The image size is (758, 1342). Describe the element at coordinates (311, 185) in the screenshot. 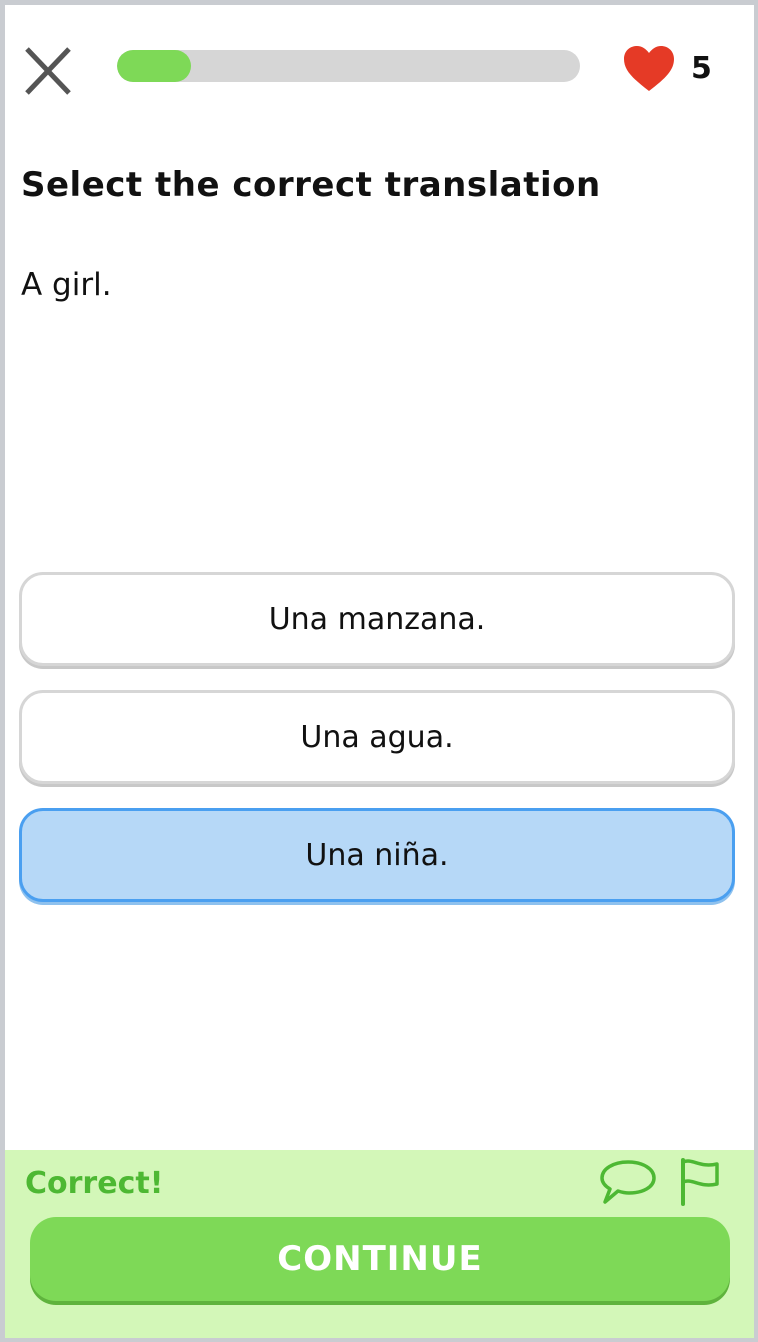

I see `exercise-instruction: Select the correct translation` at that location.